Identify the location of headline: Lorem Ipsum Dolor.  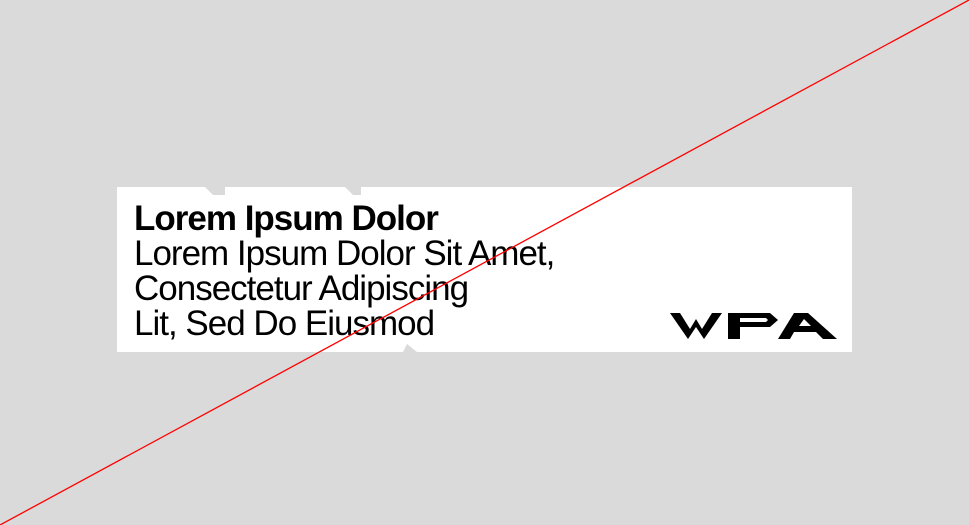
(286, 218).